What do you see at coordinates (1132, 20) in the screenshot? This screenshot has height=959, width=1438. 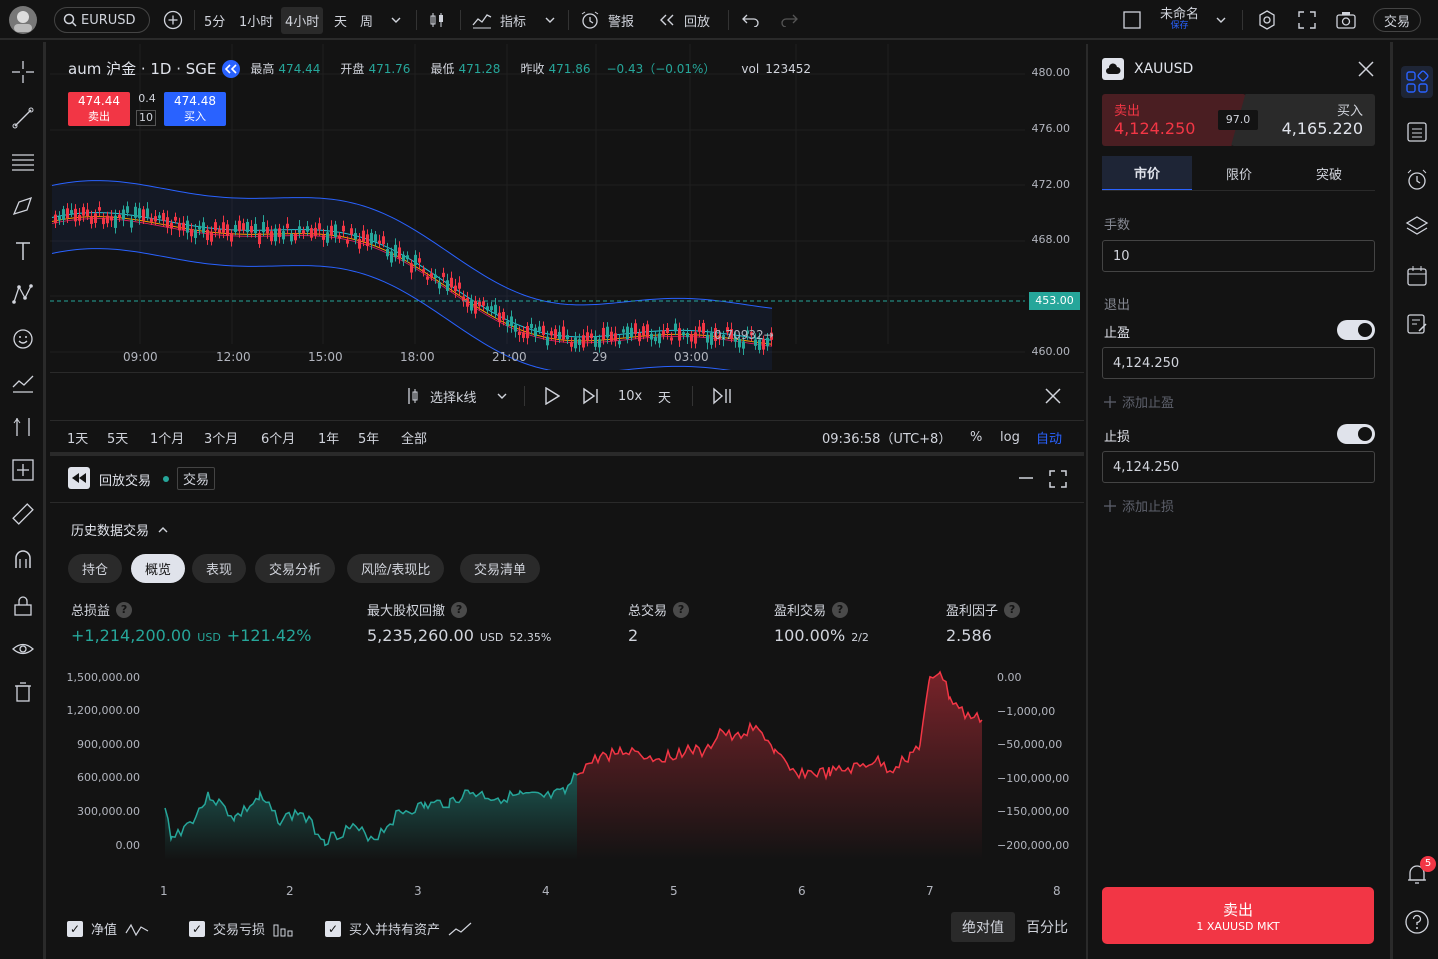 I see `layout-toggle` at bounding box center [1132, 20].